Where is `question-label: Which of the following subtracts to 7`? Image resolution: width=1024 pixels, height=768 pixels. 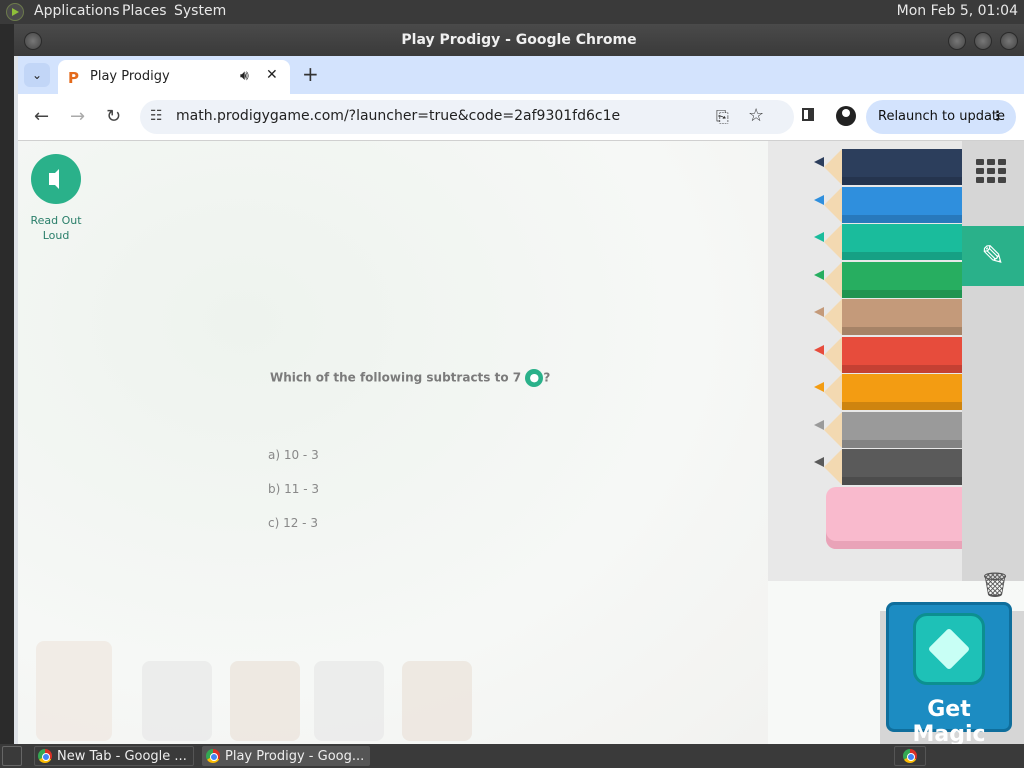 question-label: Which of the following subtracts to 7 is located at coordinates (396, 377).